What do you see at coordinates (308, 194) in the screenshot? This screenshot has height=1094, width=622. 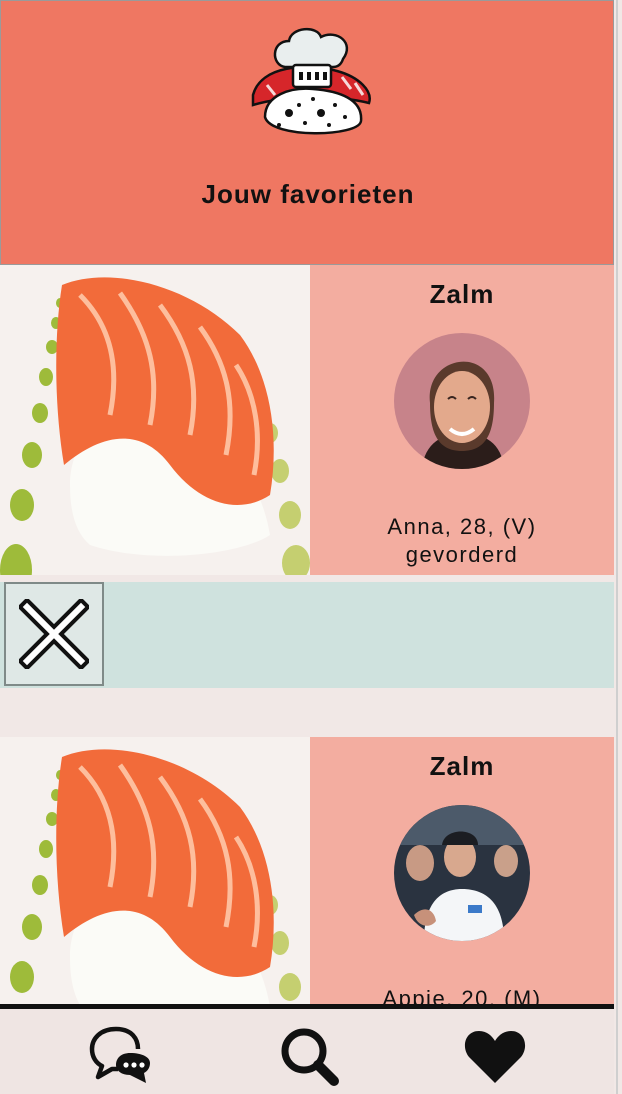 I see `page-title: Jouw favorieten` at bounding box center [308, 194].